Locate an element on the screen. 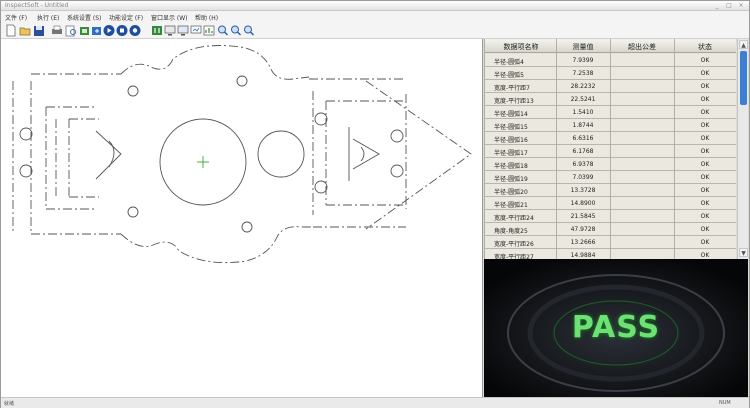 Image resolution: width=750 pixels, height=408 pixels. cell-value: 7.9399 is located at coordinates (583, 60).